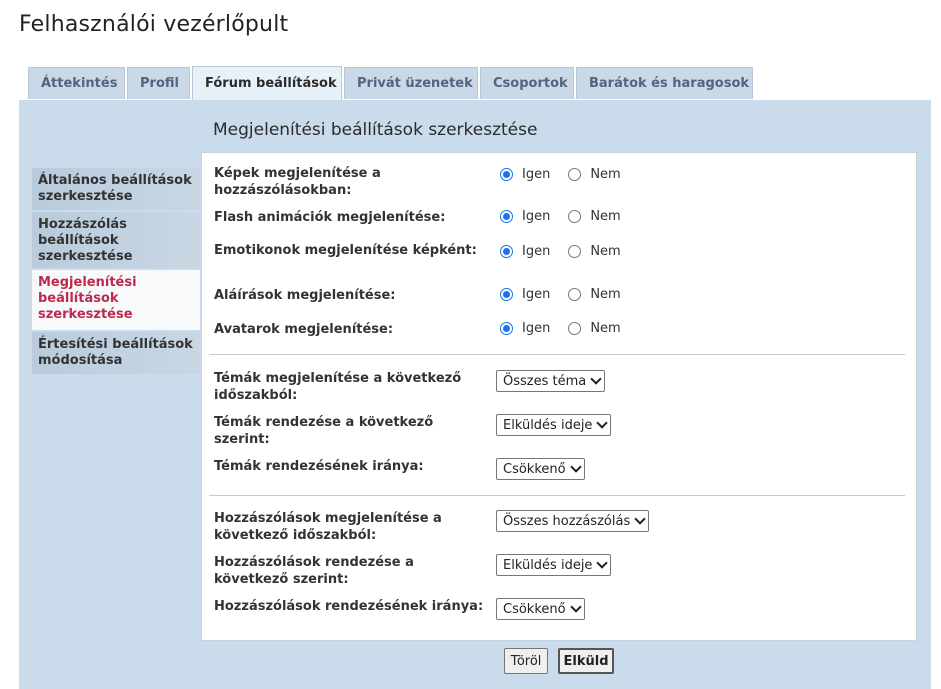 The height and width of the screenshot is (689, 941). What do you see at coordinates (551, 381) in the screenshot?
I see `topic-days-select: Összes téma` at bounding box center [551, 381].